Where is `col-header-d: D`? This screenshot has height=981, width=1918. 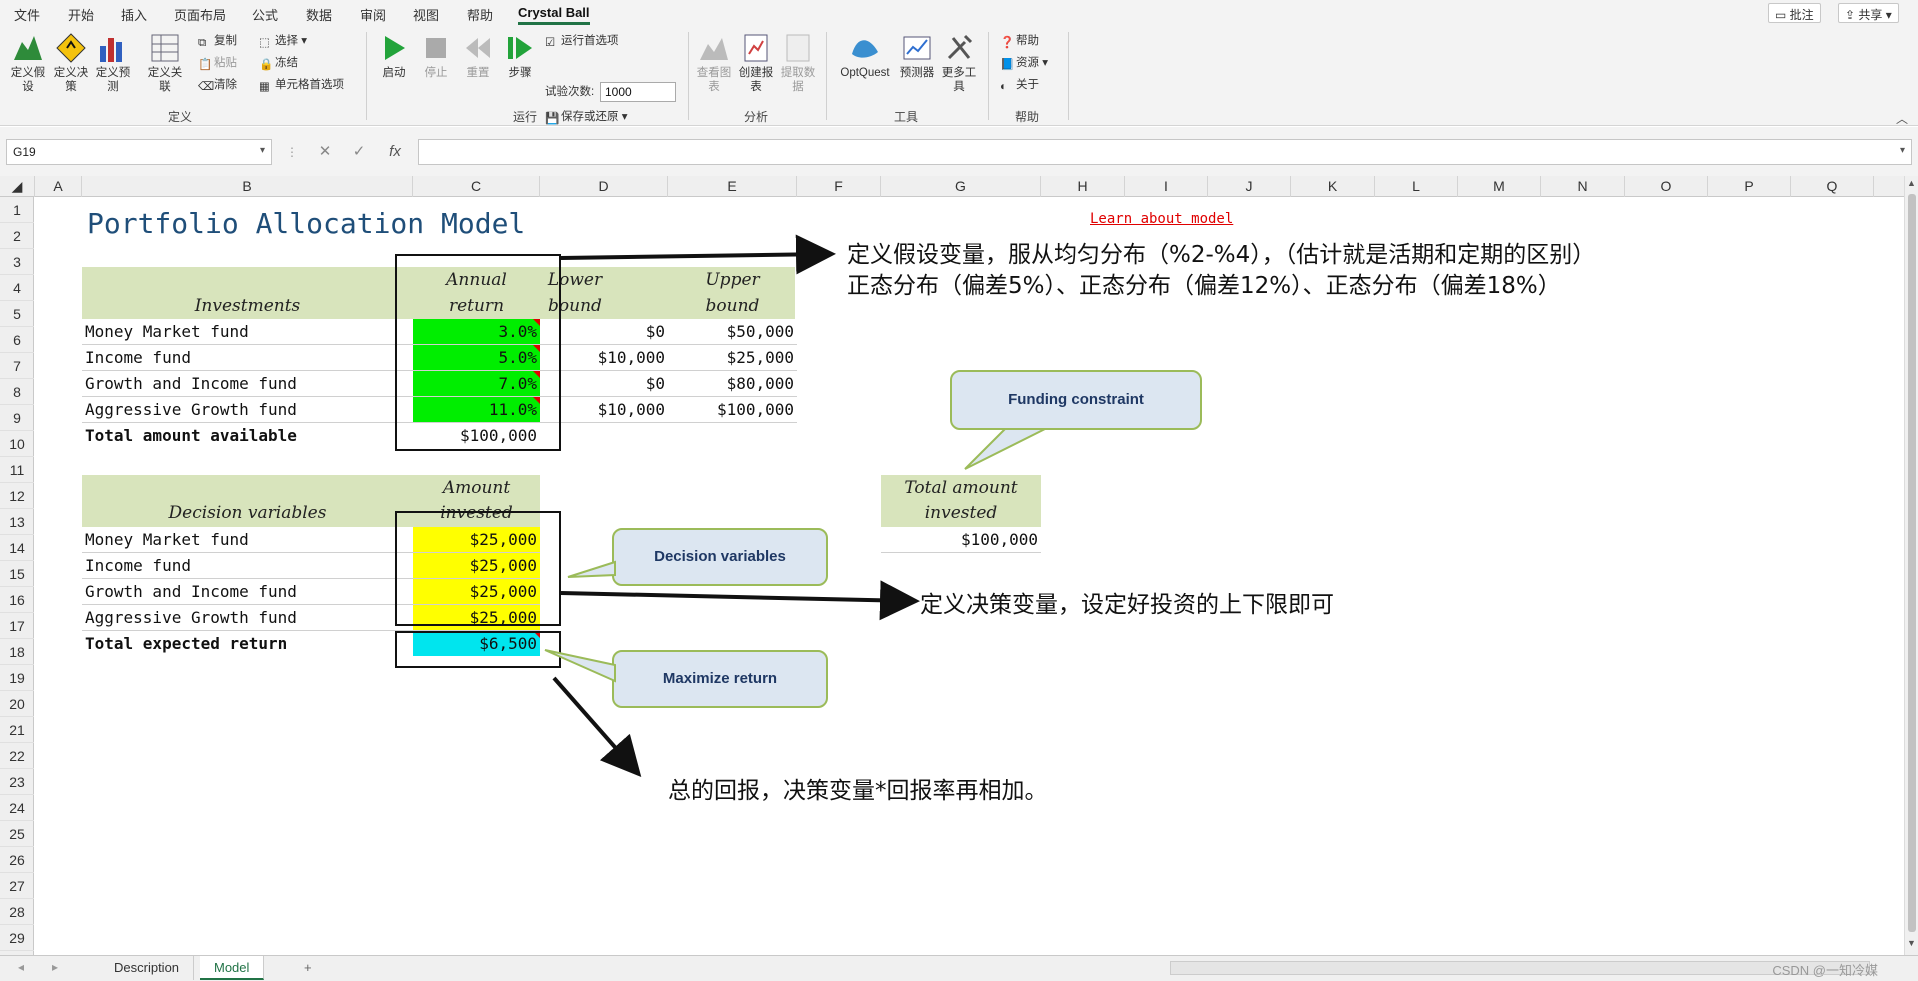 col-header-d: D is located at coordinates (604, 186).